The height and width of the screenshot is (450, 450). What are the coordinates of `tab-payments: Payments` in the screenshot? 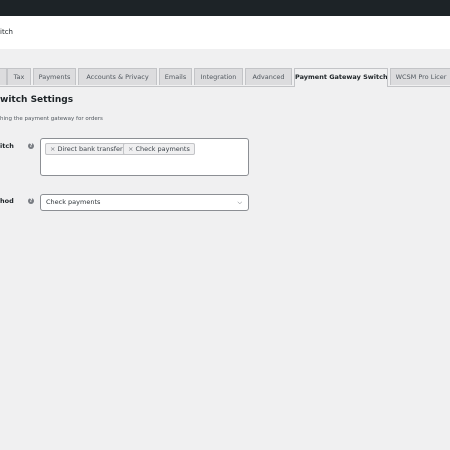 It's located at (54, 76).